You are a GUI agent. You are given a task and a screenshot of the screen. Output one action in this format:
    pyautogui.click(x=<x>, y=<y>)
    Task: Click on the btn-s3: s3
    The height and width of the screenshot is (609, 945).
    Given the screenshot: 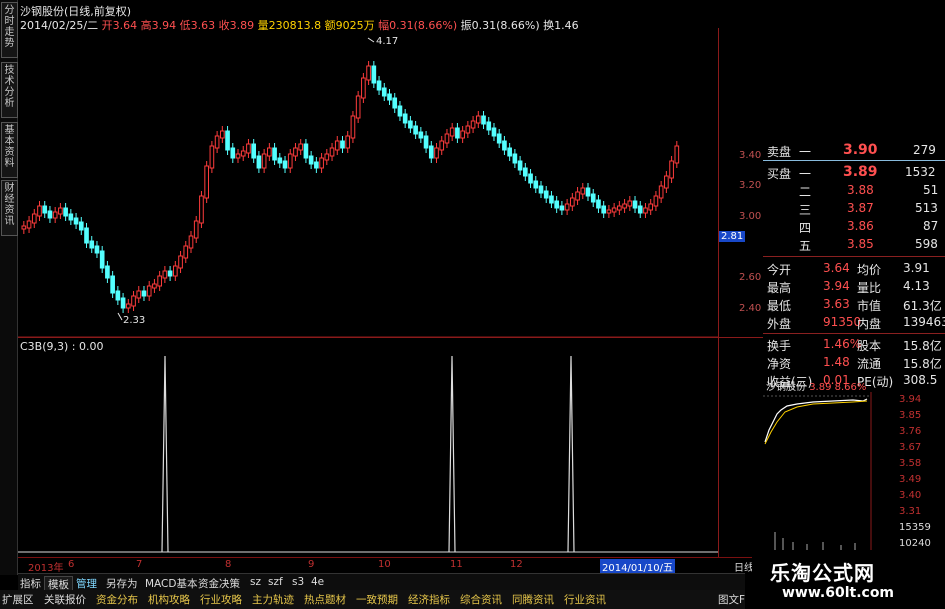 What is the action you would take?
    pyautogui.click(x=298, y=582)
    